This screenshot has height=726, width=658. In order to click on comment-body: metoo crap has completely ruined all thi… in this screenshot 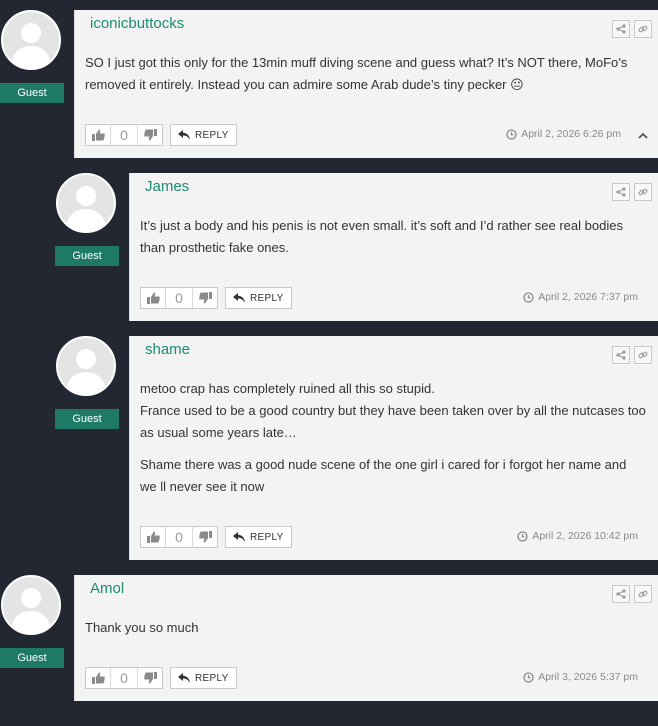, I will do `click(393, 443)`.